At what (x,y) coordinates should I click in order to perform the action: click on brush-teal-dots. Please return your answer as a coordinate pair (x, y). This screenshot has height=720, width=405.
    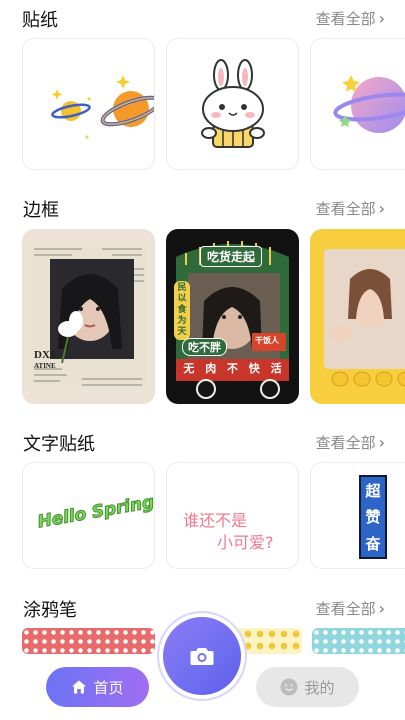
    Looking at the image, I should click on (358, 641).